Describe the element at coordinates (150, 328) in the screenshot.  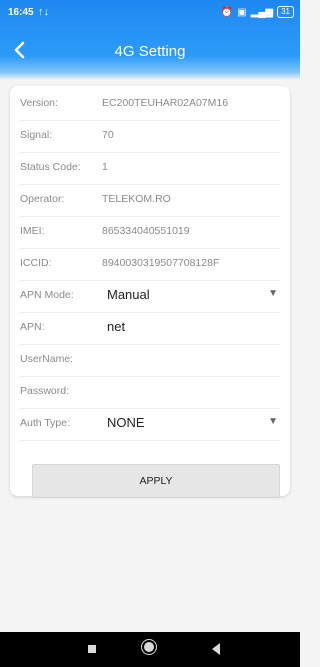
I see `apn-field: APN: net` at that location.